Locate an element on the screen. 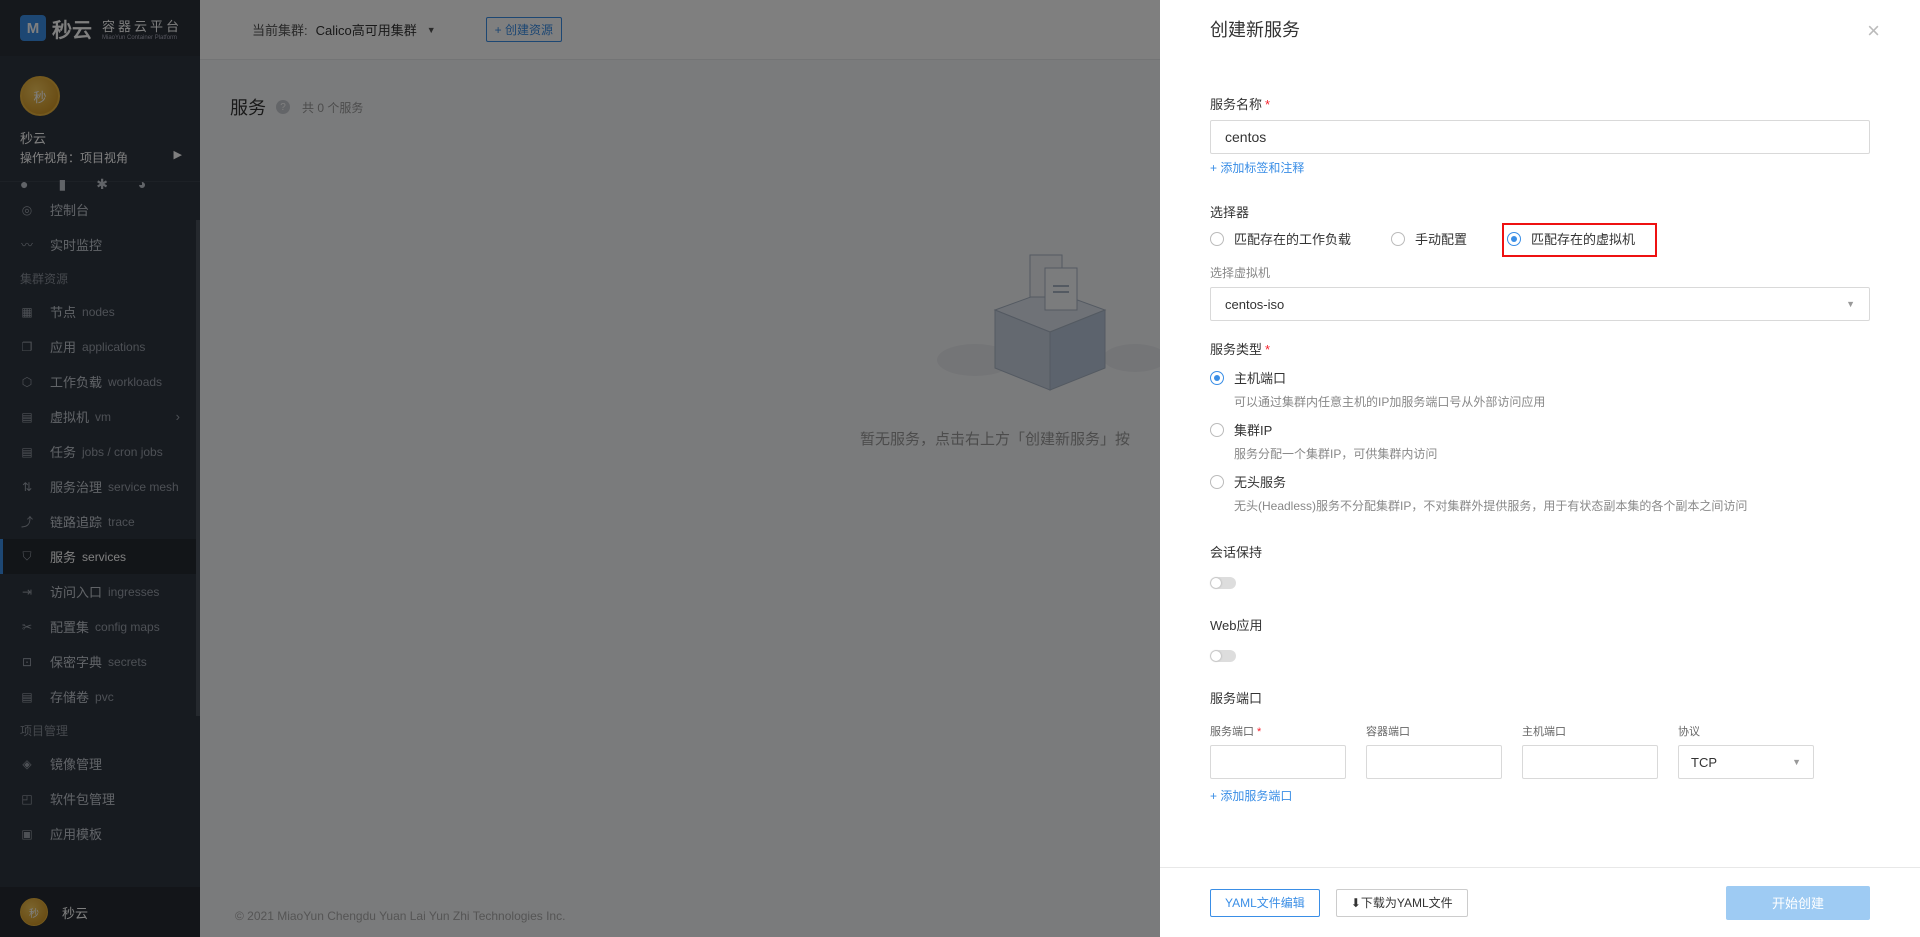  port-col-container: 容器端口 is located at coordinates (1388, 732).